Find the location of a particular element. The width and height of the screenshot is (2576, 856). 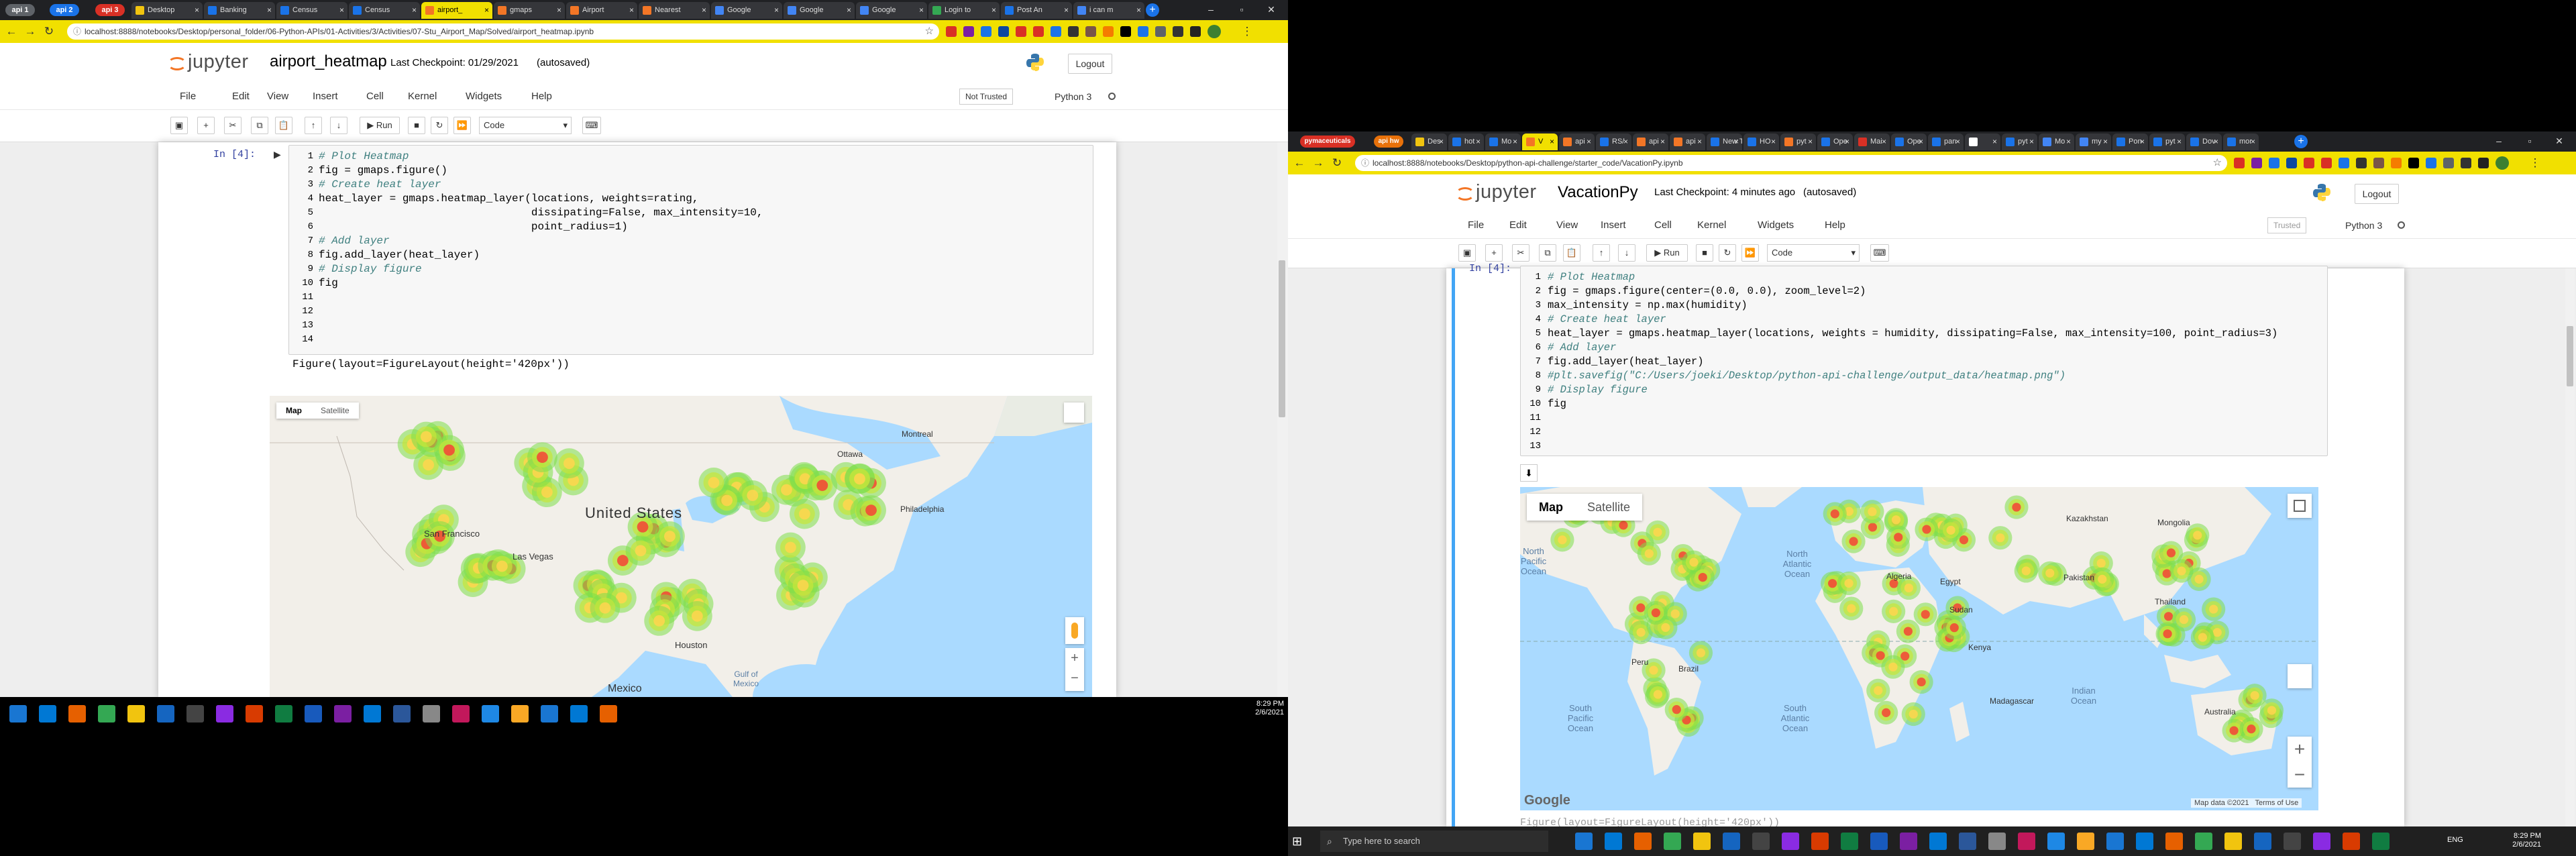

move-up-icon: ↑ is located at coordinates (313, 125).